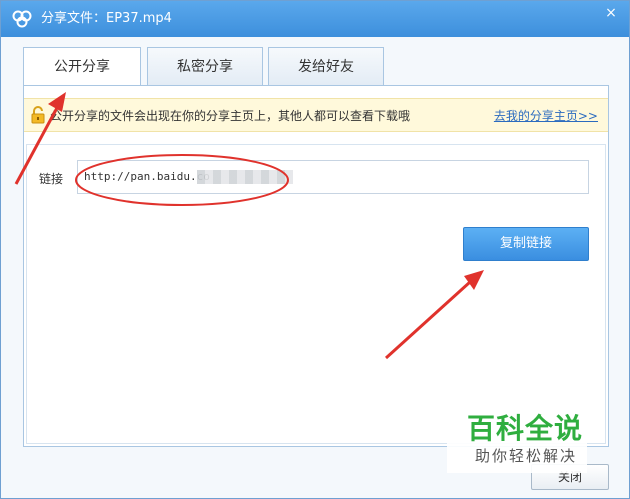 The width and height of the screenshot is (630, 499). I want to click on notice-text: 公开分享的文件会出现在你的分享主页上，其他人都可以查看下载哦, so click(230, 116).